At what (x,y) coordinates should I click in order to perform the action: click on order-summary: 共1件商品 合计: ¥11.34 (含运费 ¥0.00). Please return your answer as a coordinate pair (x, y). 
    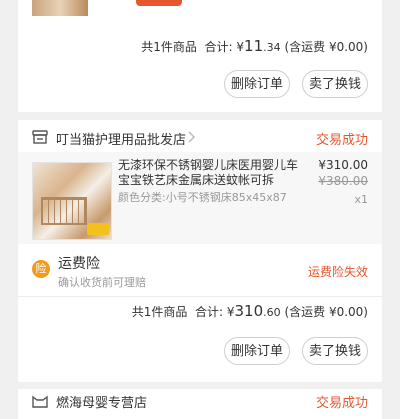
    Looking at the image, I should click on (193, 46).